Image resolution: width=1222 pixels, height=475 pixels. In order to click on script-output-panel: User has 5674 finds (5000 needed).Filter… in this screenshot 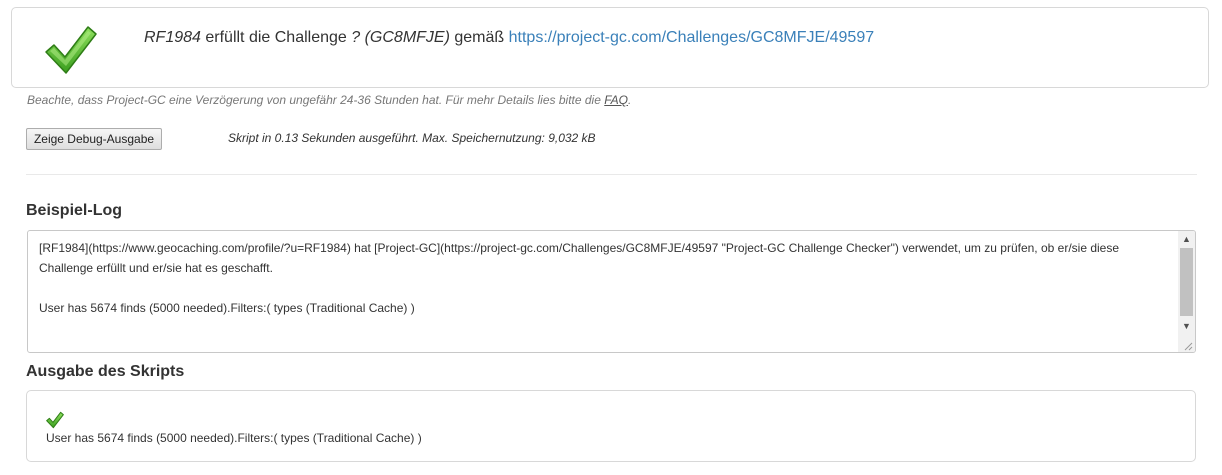, I will do `click(611, 426)`.